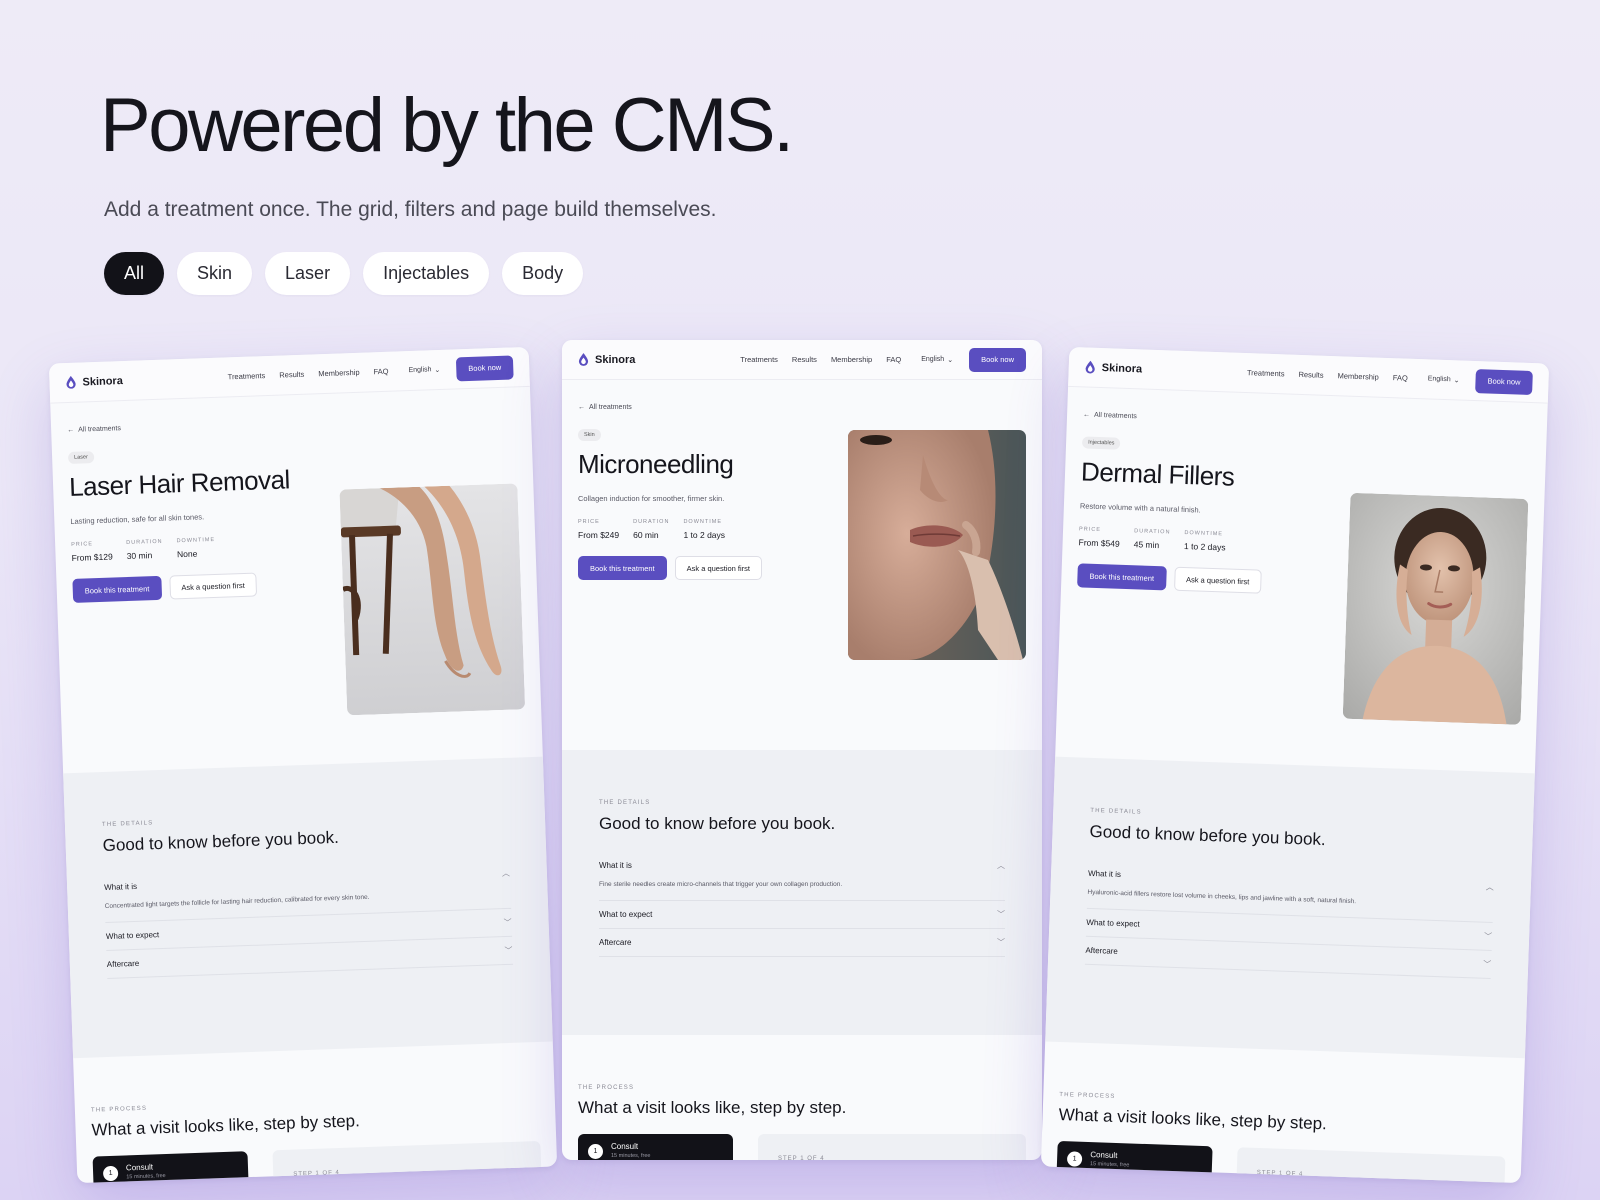 The image size is (1600, 1200). What do you see at coordinates (215, 273) in the screenshot?
I see `filter-skin: Skin` at bounding box center [215, 273].